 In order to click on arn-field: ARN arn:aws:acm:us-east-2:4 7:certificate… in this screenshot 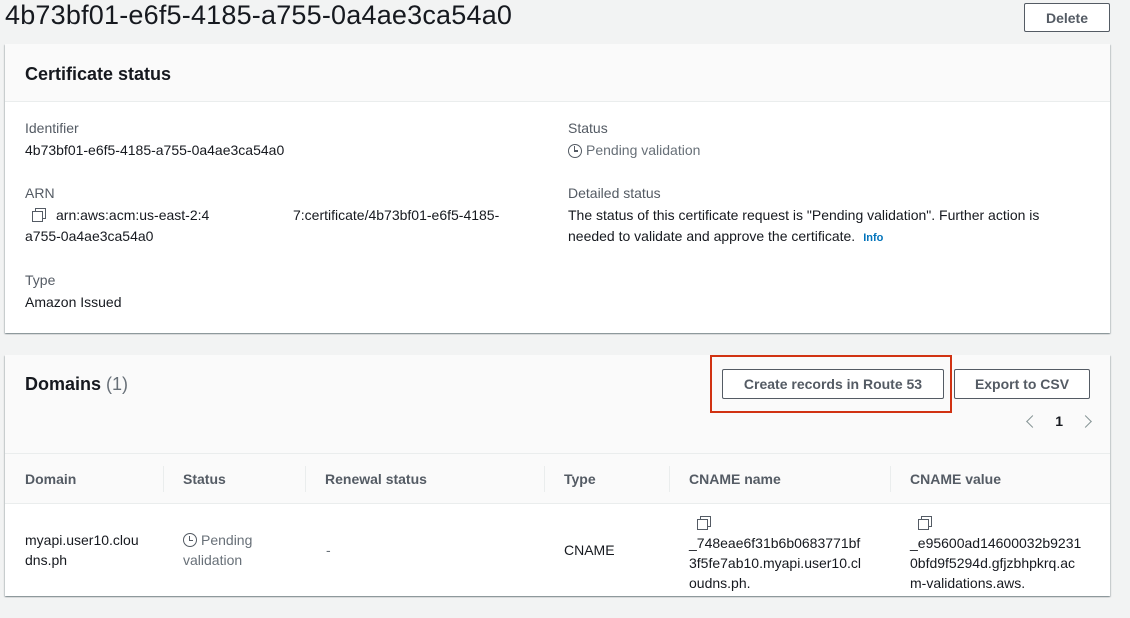, I will do `click(285, 216)`.